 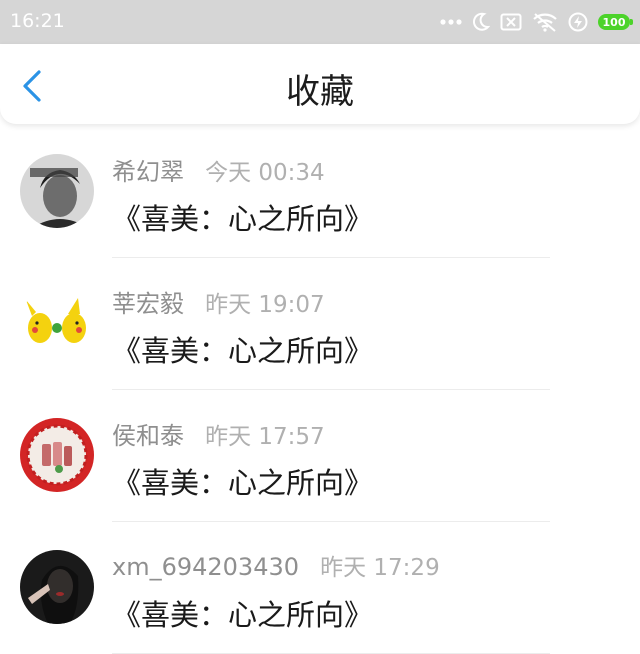 What do you see at coordinates (451, 22) in the screenshot?
I see `more-dots-icon` at bounding box center [451, 22].